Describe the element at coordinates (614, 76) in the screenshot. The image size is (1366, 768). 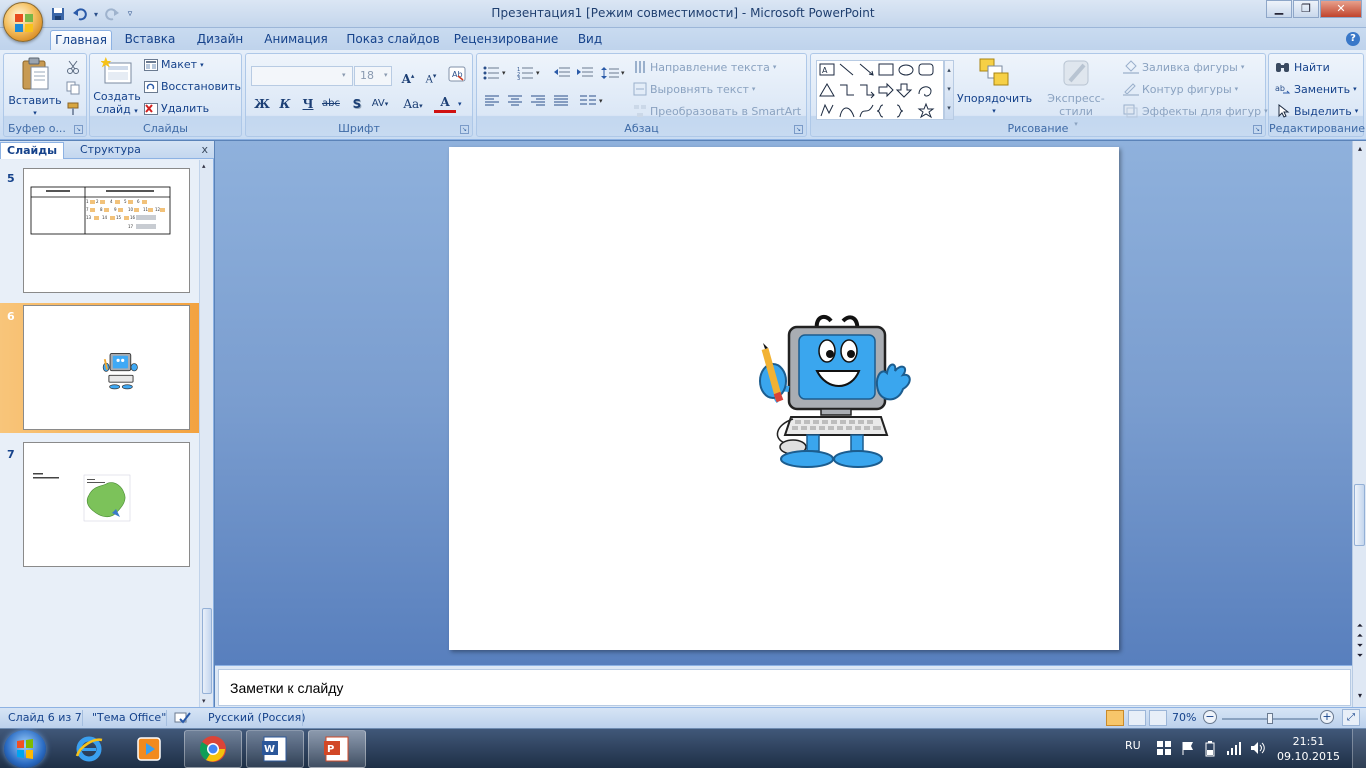
I see `line-spacing-icon: ▾` at that location.